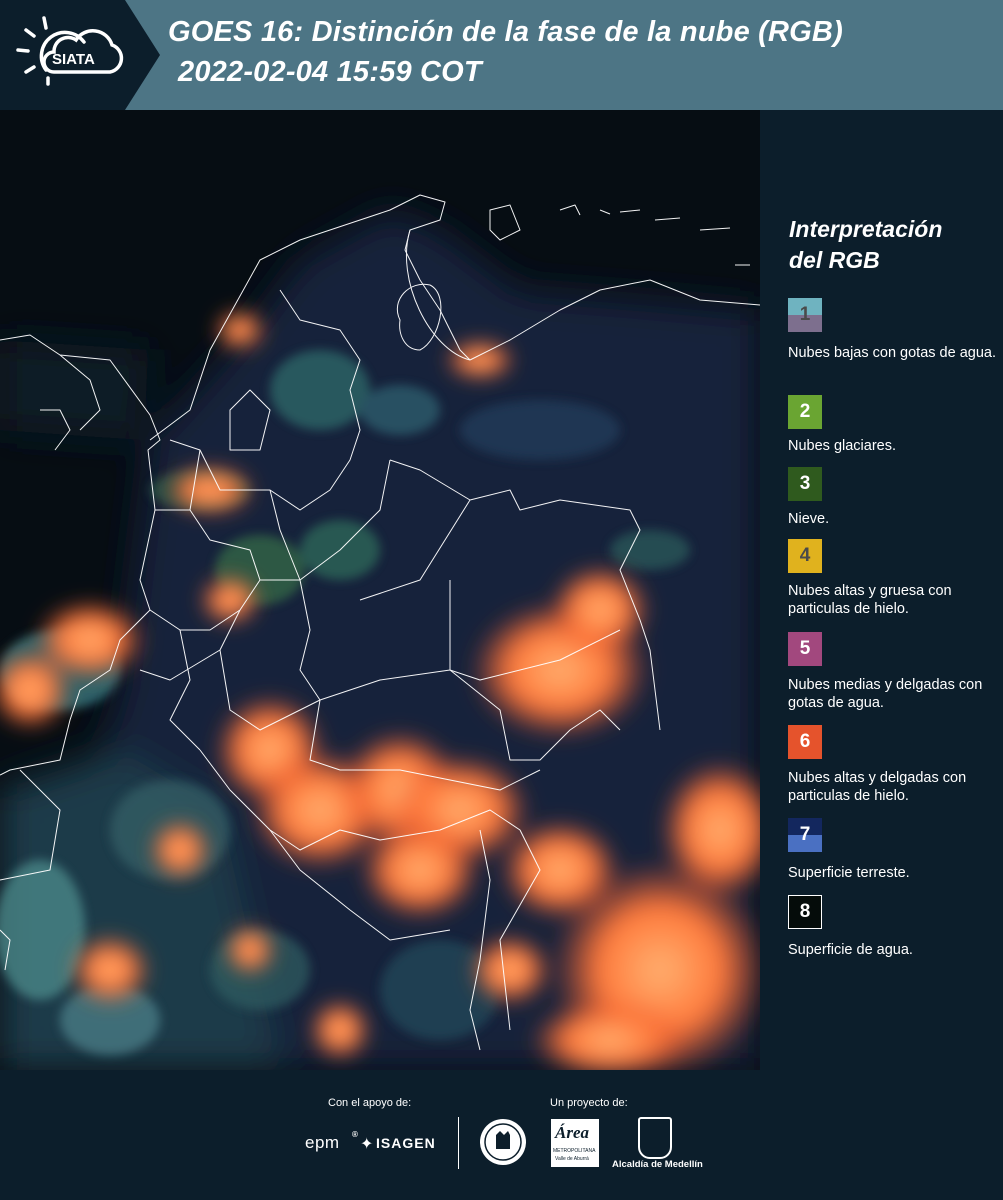  What do you see at coordinates (370, 1103) in the screenshot?
I see `support-label: Con el apoyo de:` at bounding box center [370, 1103].